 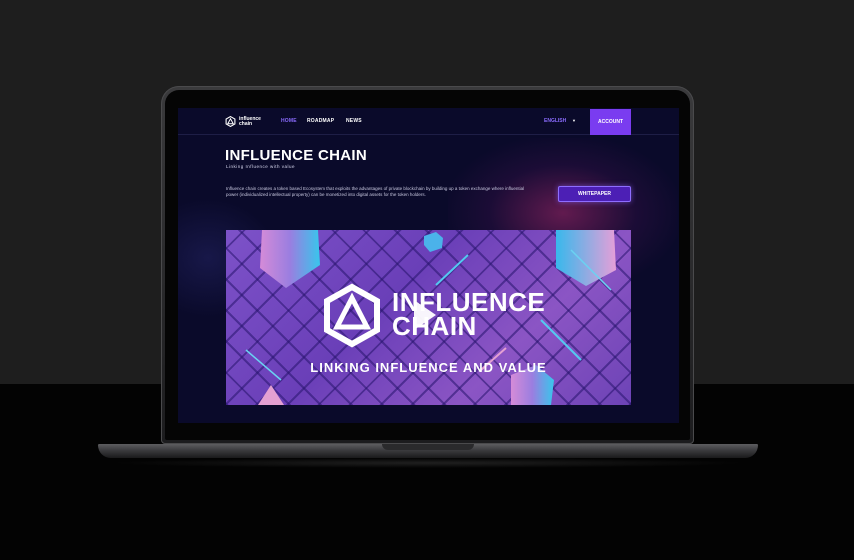 I want to click on page-title: INFLUENCE CHAIN, so click(x=296, y=155).